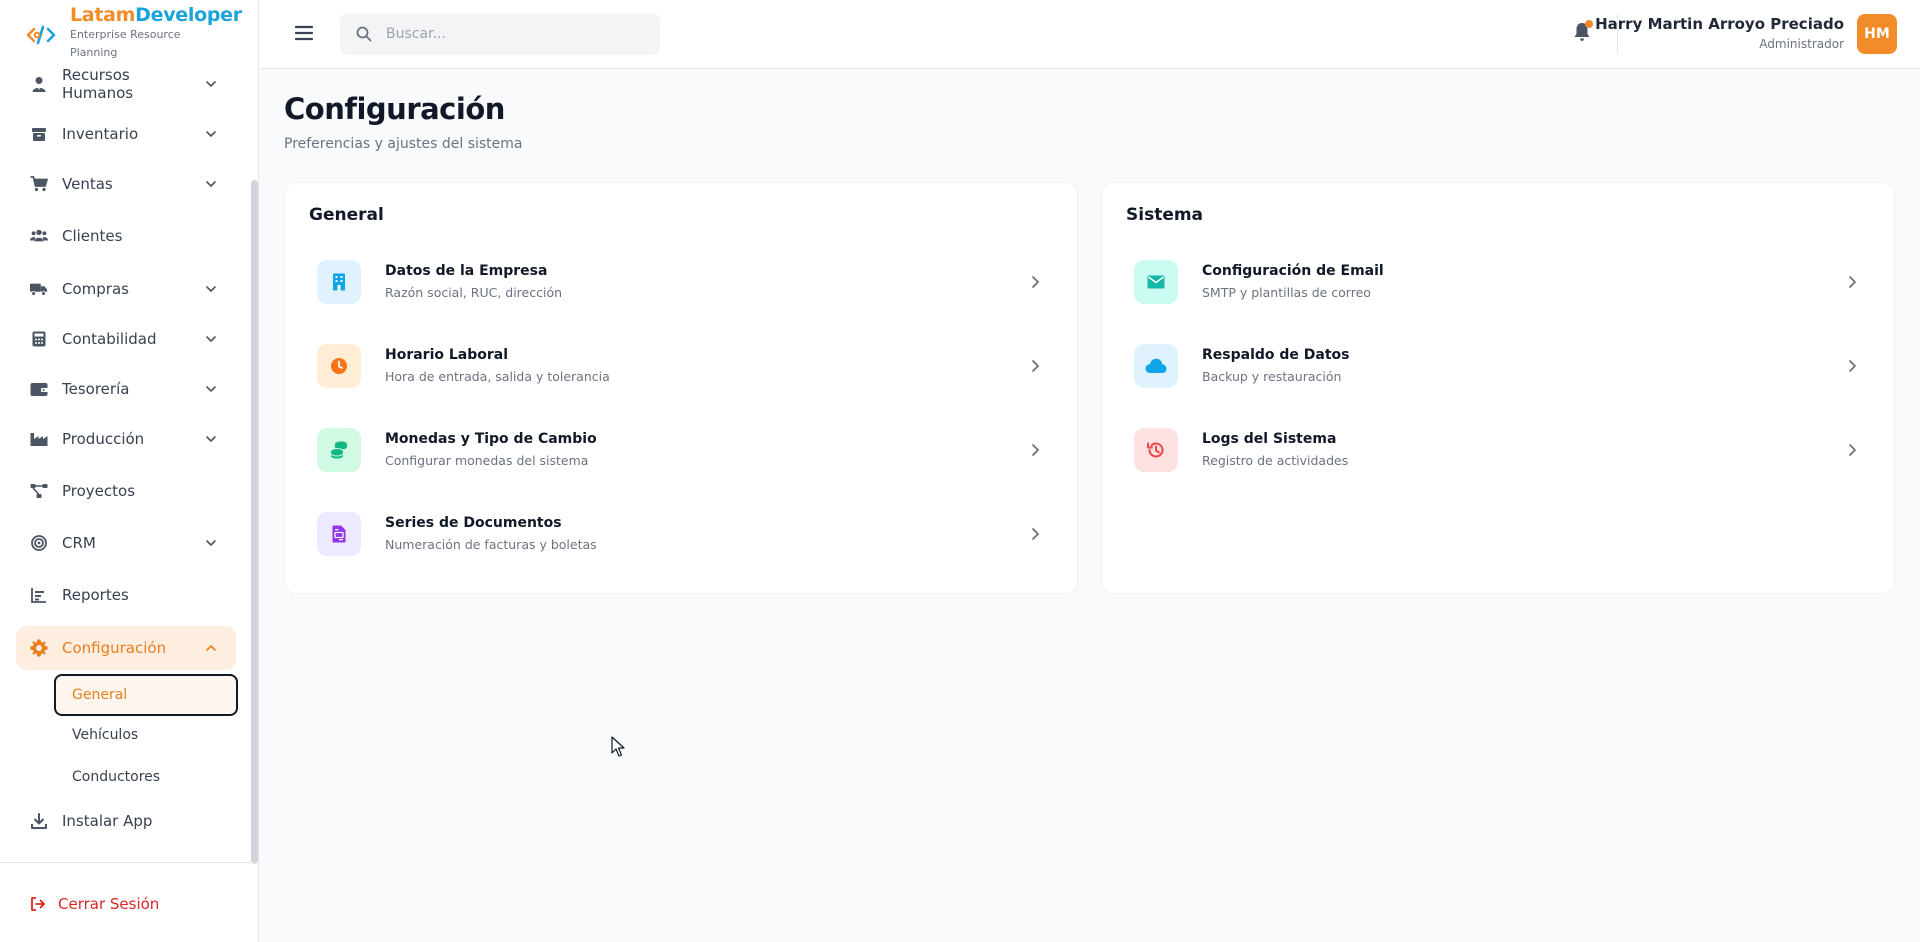  I want to click on sidebar-item-ventas: Ventas, so click(126, 184).